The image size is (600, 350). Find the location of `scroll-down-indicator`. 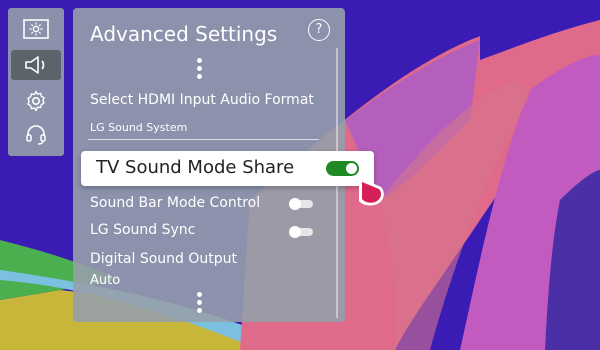

scroll-down-indicator is located at coordinates (200, 304).